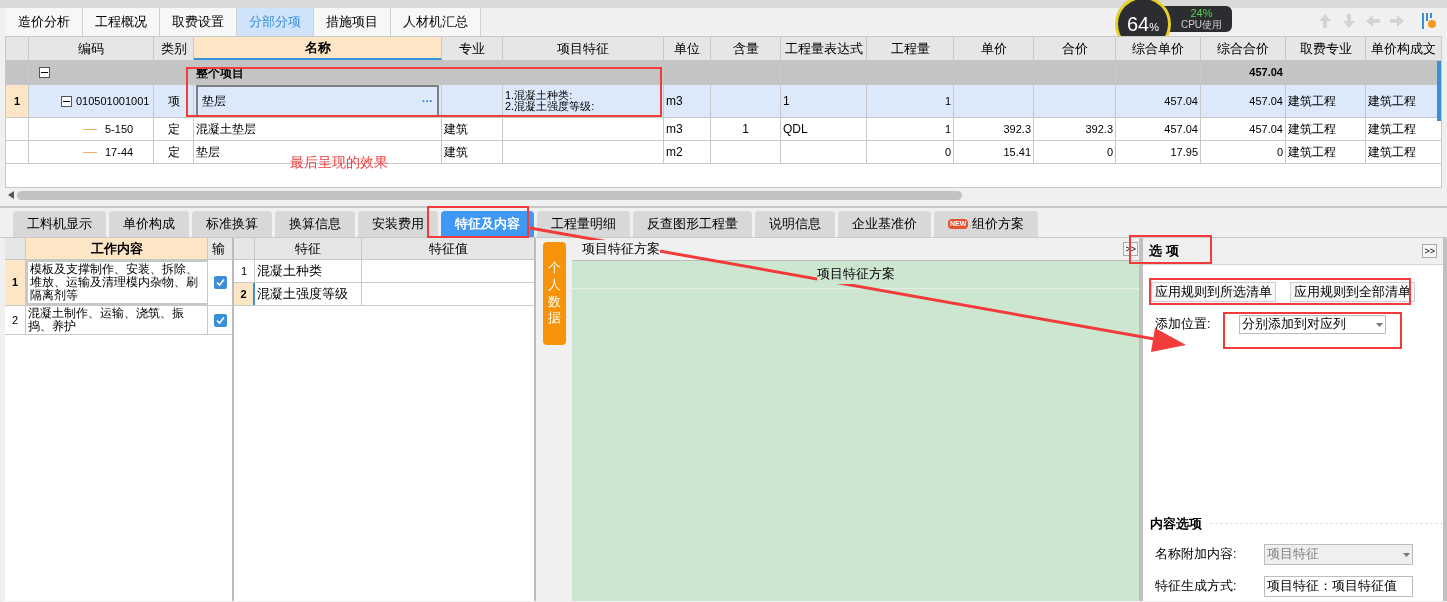  I want to click on column-header: 专业, so click(472, 48).